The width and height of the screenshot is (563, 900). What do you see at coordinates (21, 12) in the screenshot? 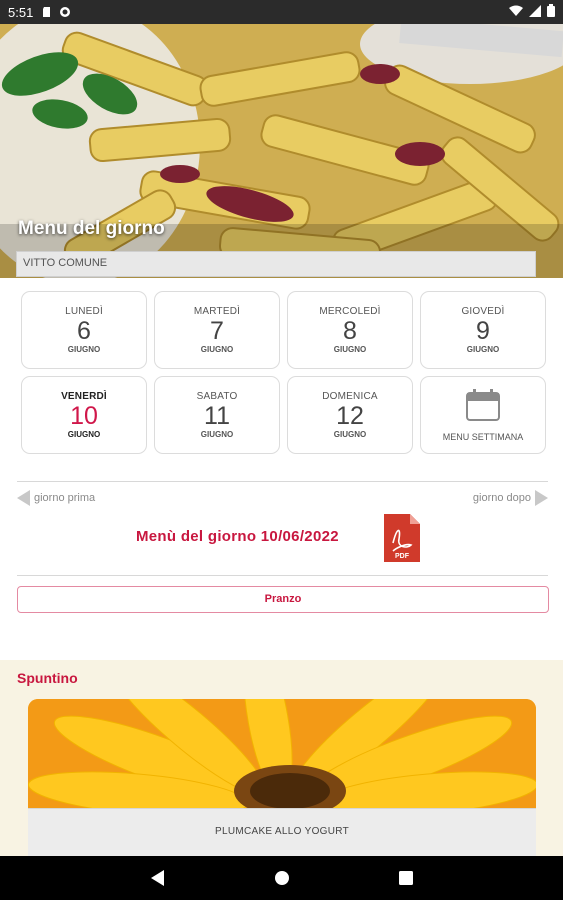
I see `status-time: 5:51` at bounding box center [21, 12].